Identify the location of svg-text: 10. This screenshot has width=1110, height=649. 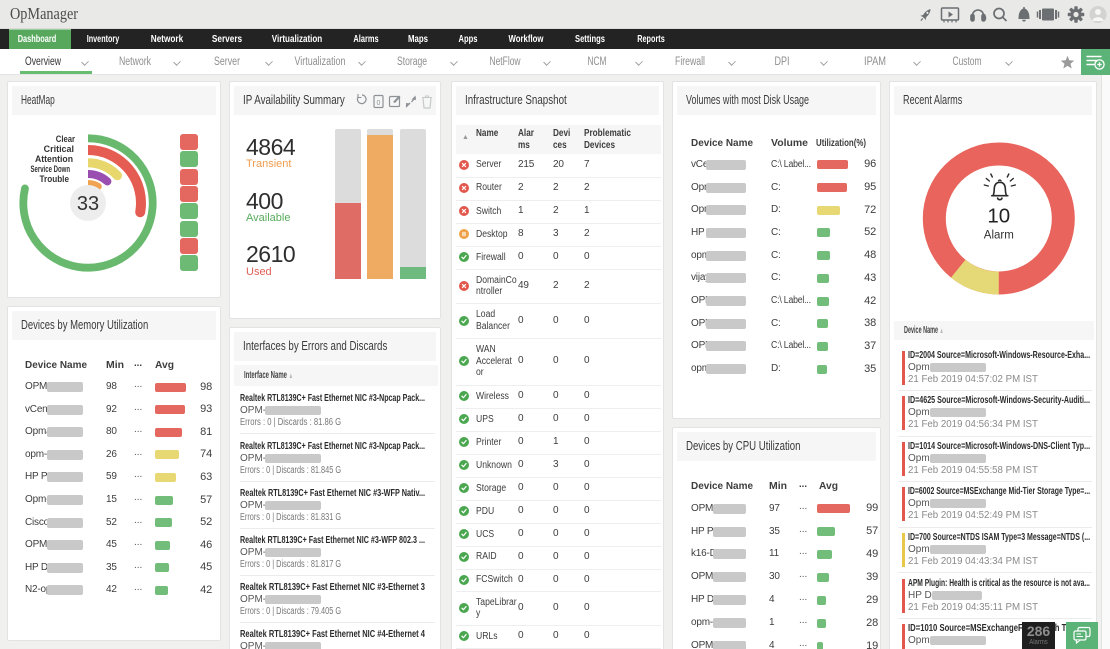
(998, 216).